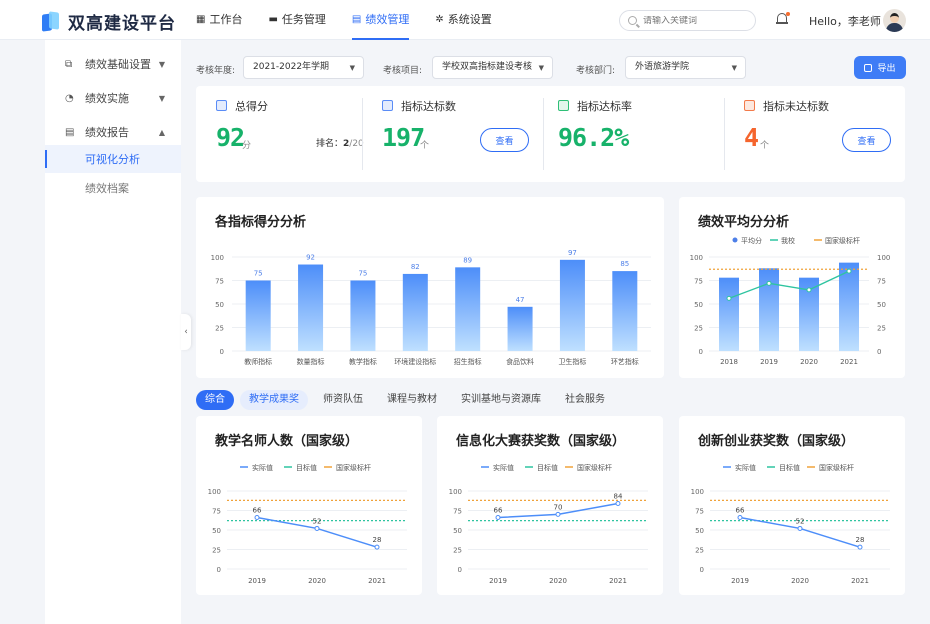 This screenshot has height=624, width=930. Describe the element at coordinates (749, 105) in the screenshot. I see `warning-doc-icon` at that location.